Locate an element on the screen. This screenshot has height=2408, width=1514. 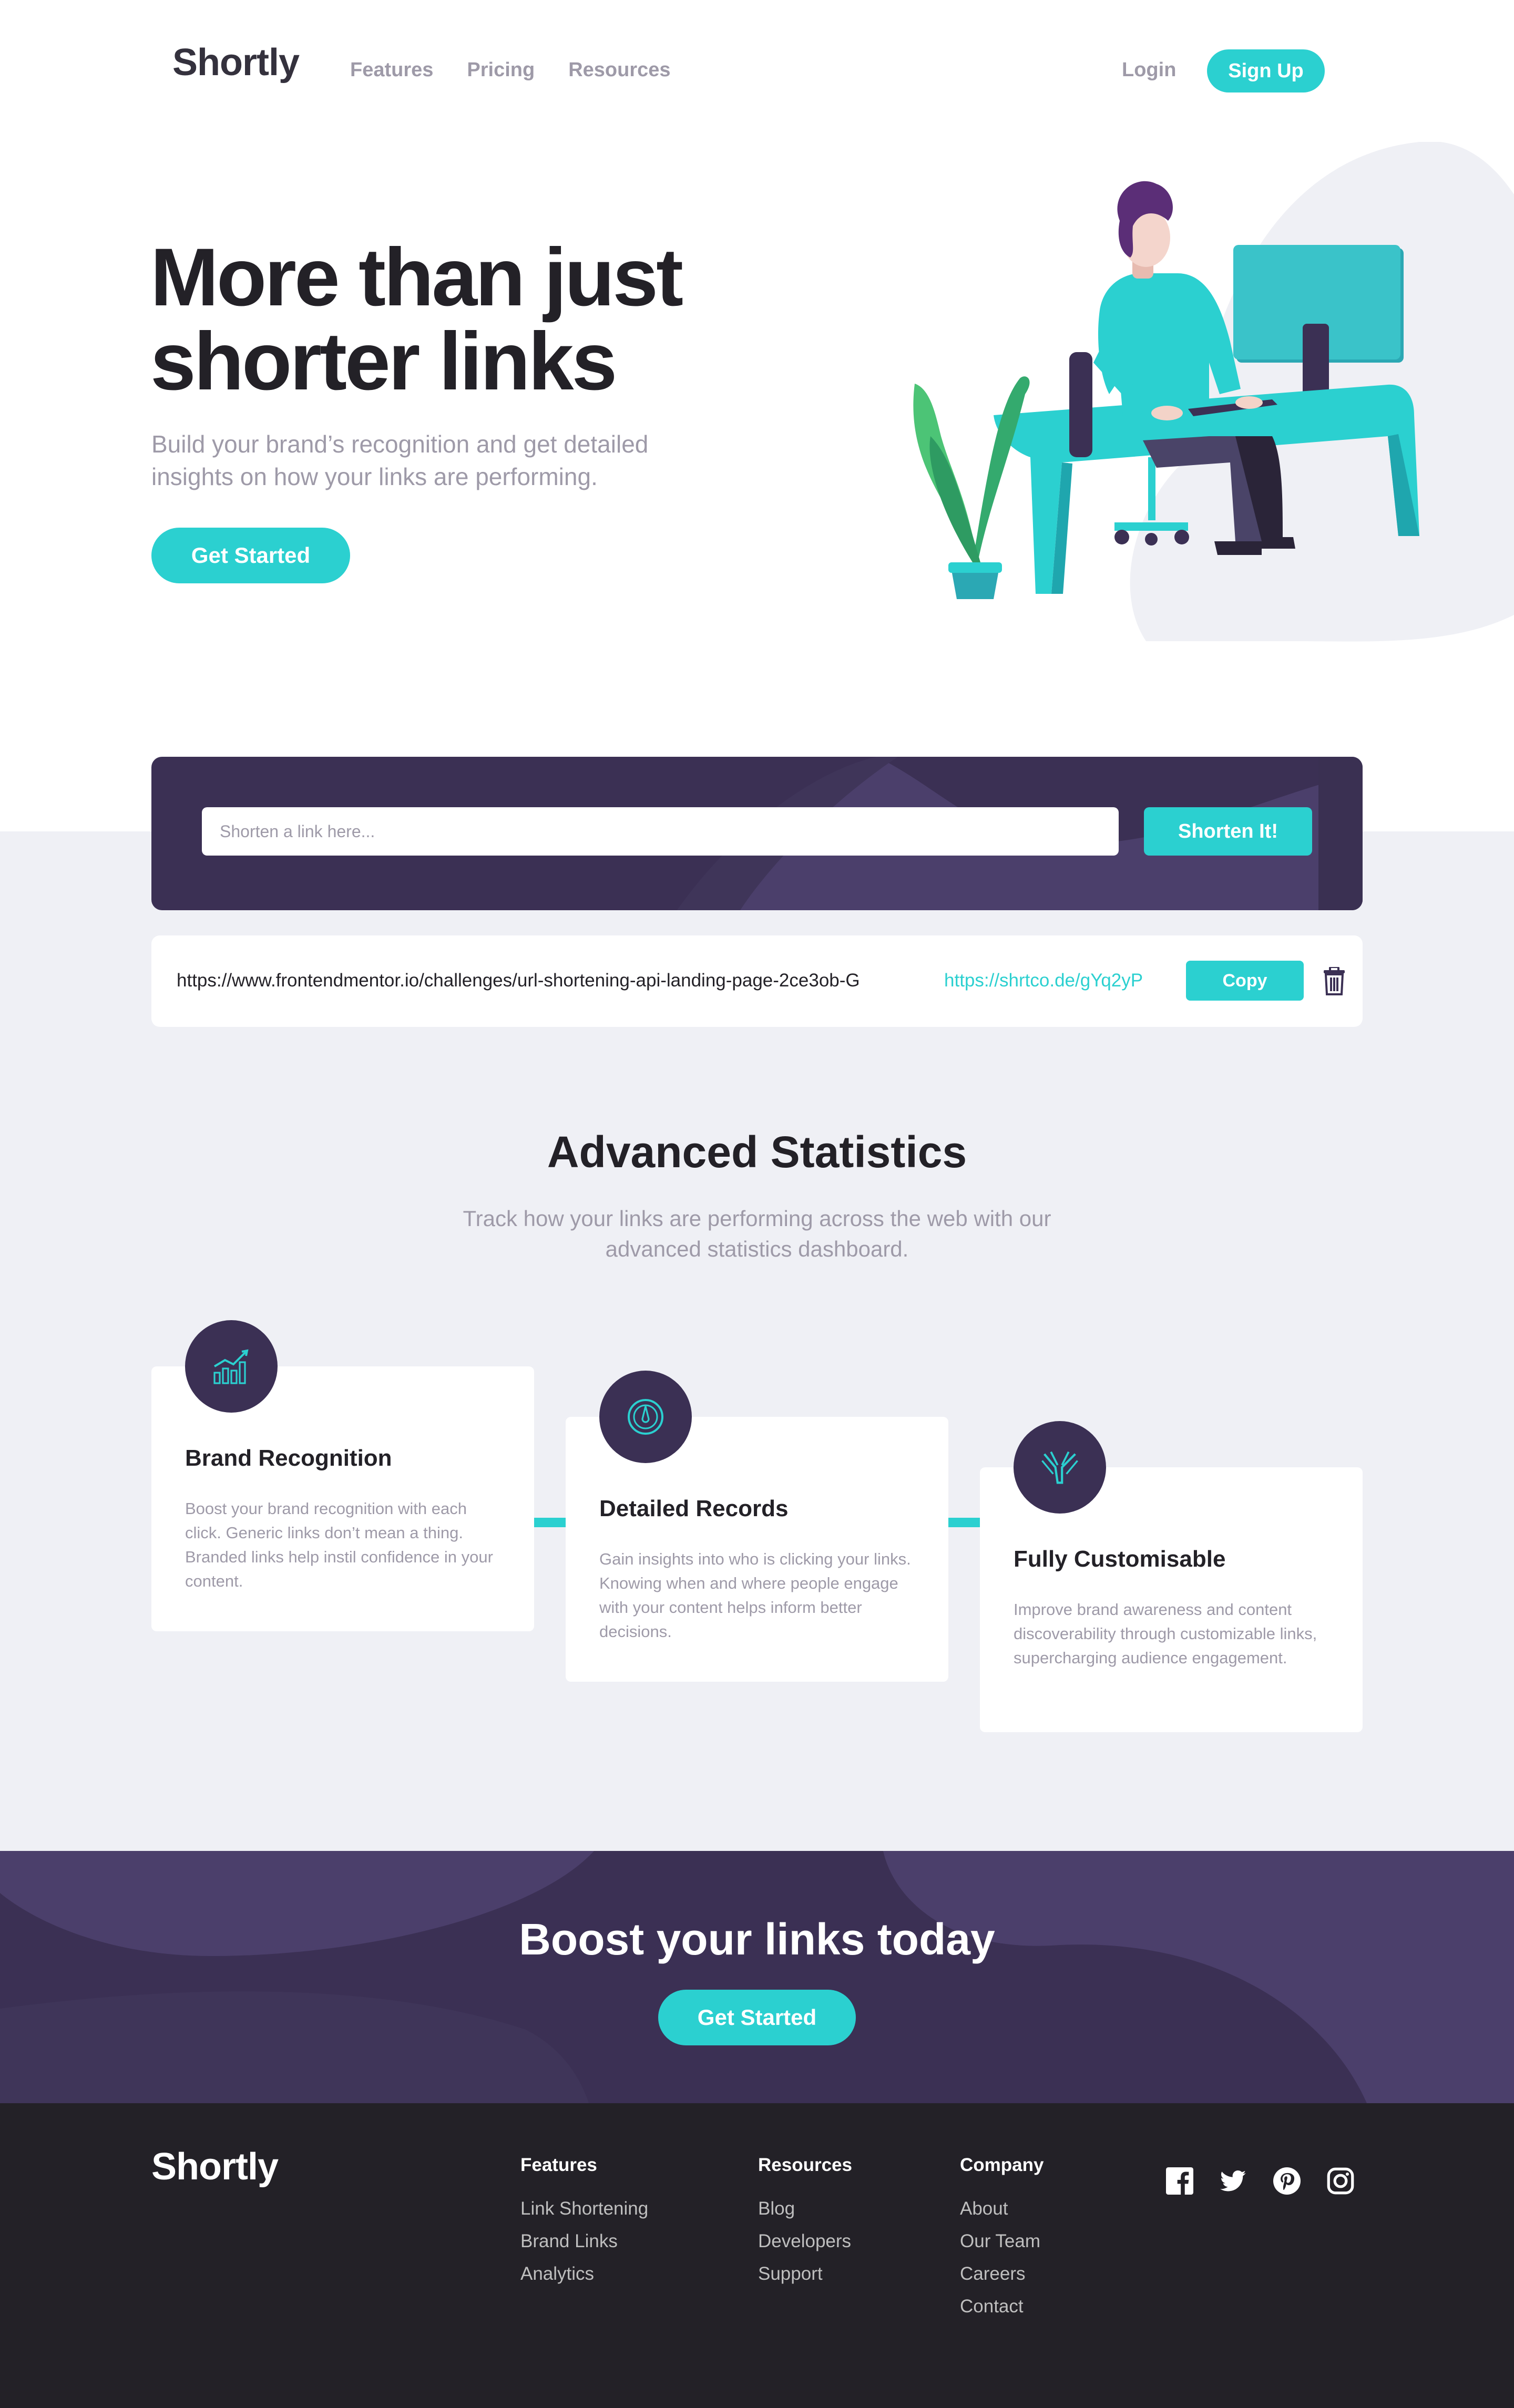
footer-link: Our Team is located at coordinates (1002, 2241).